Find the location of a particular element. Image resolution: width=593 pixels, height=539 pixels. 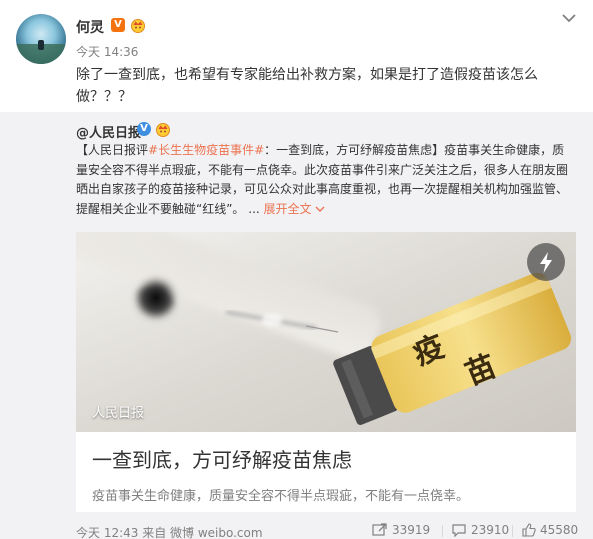

post-time: 今天 14:36 is located at coordinates (107, 51).